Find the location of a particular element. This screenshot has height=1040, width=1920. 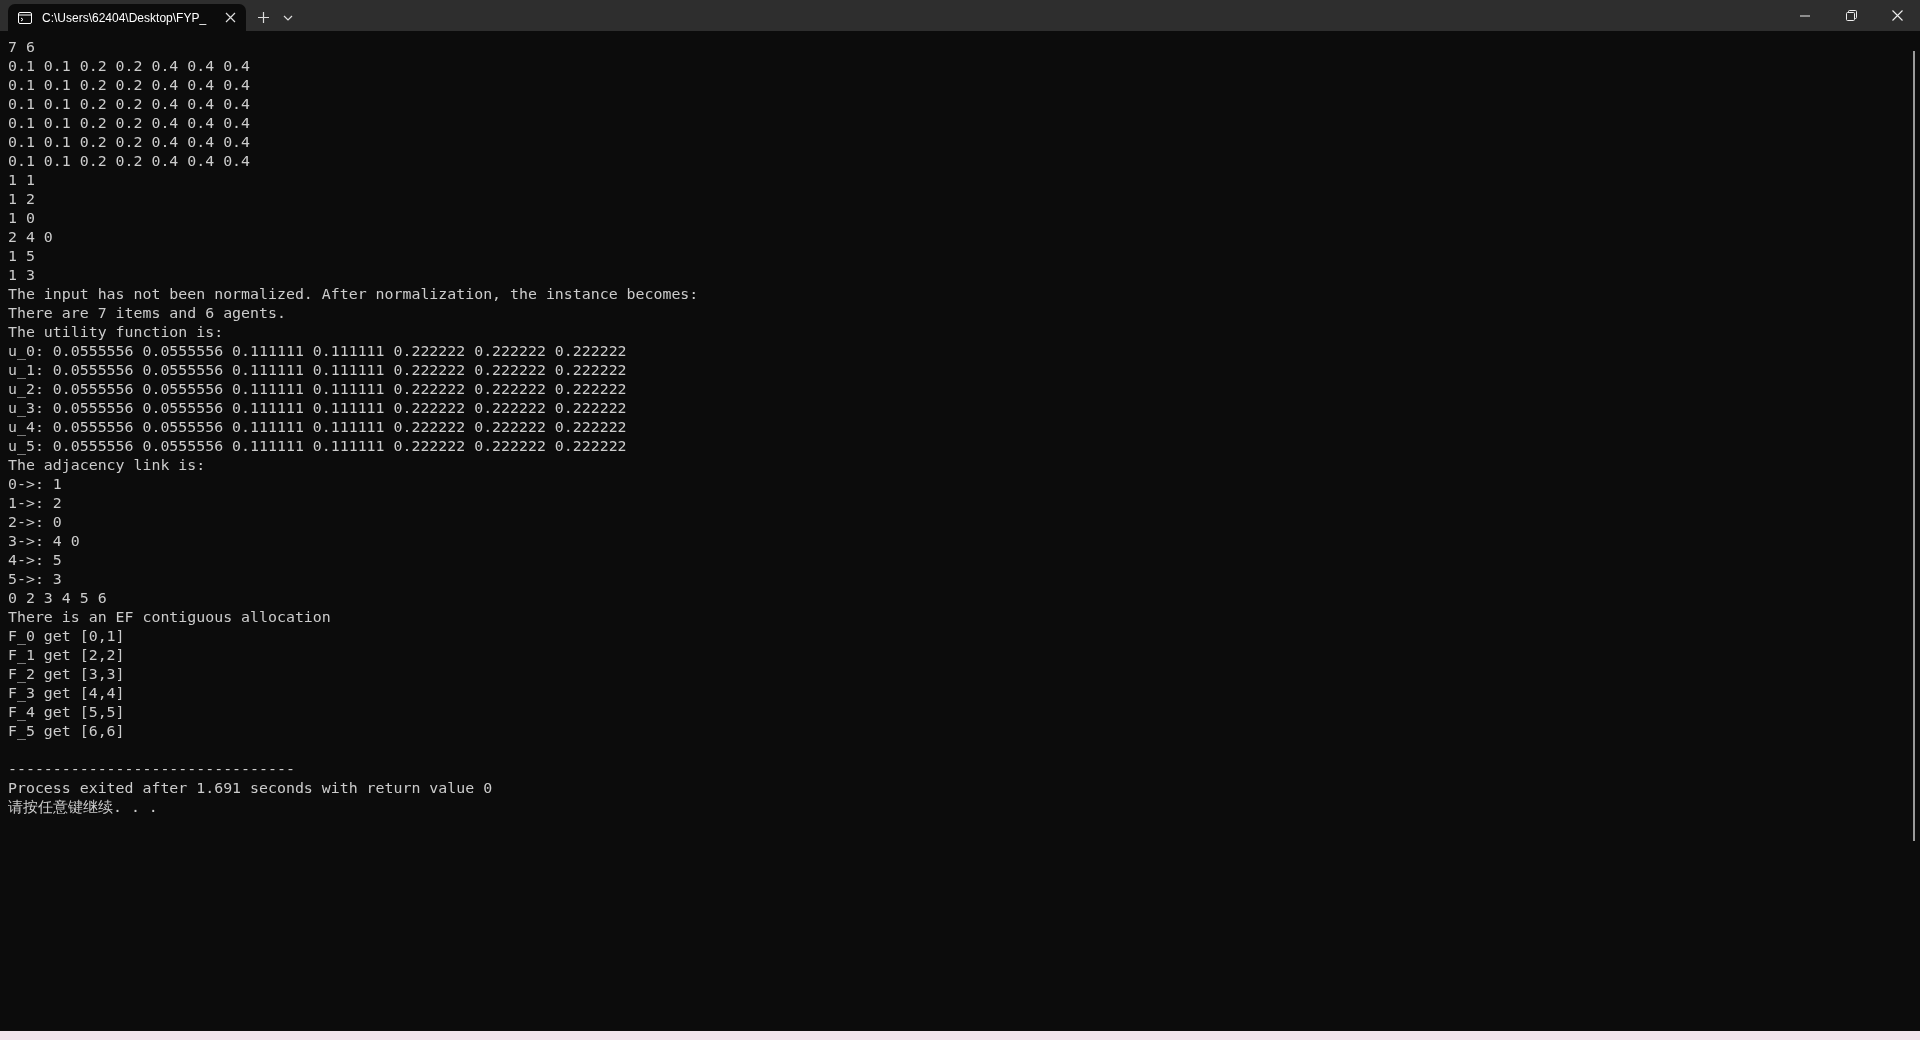

console-line: The adjacency link is: is located at coordinates (107, 465).